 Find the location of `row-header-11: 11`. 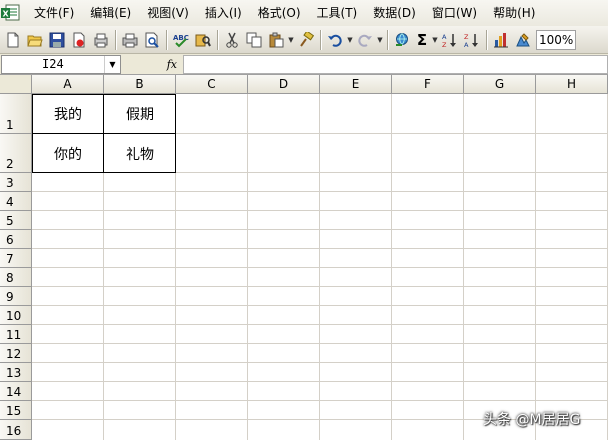

row-header-11: 11 is located at coordinates (16, 334).